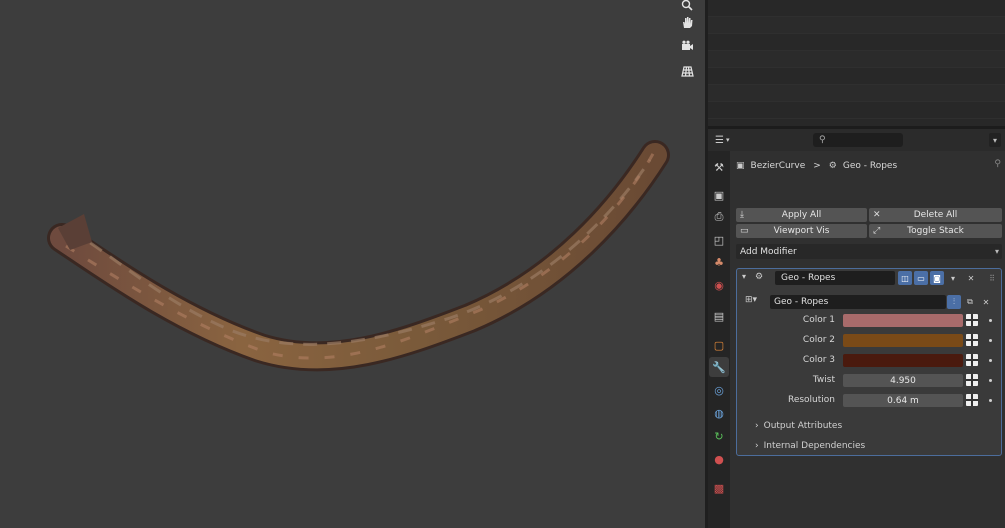  I want to click on viewport-vis-label: Viewport Vis, so click(801, 231).